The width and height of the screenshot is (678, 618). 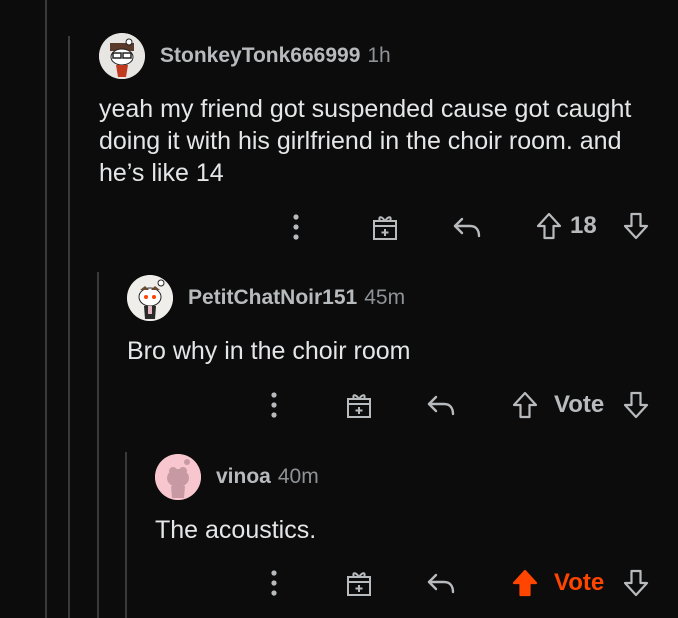 What do you see at coordinates (272, 298) in the screenshot?
I see `username: PetitChatNoir151` at bounding box center [272, 298].